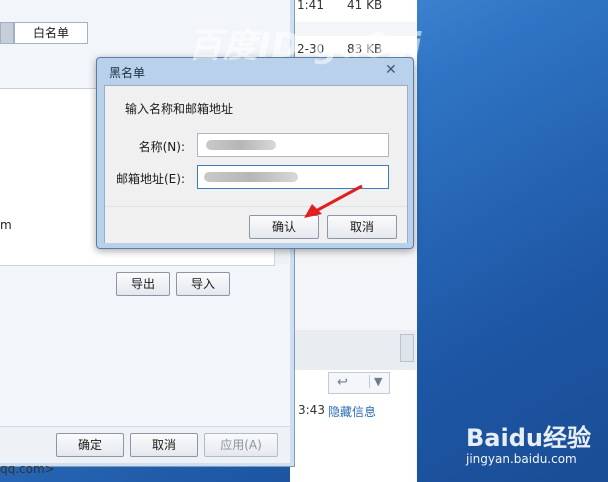 This screenshot has width=608, height=482. I want to click on mail-size: 41 KB, so click(365, 6).